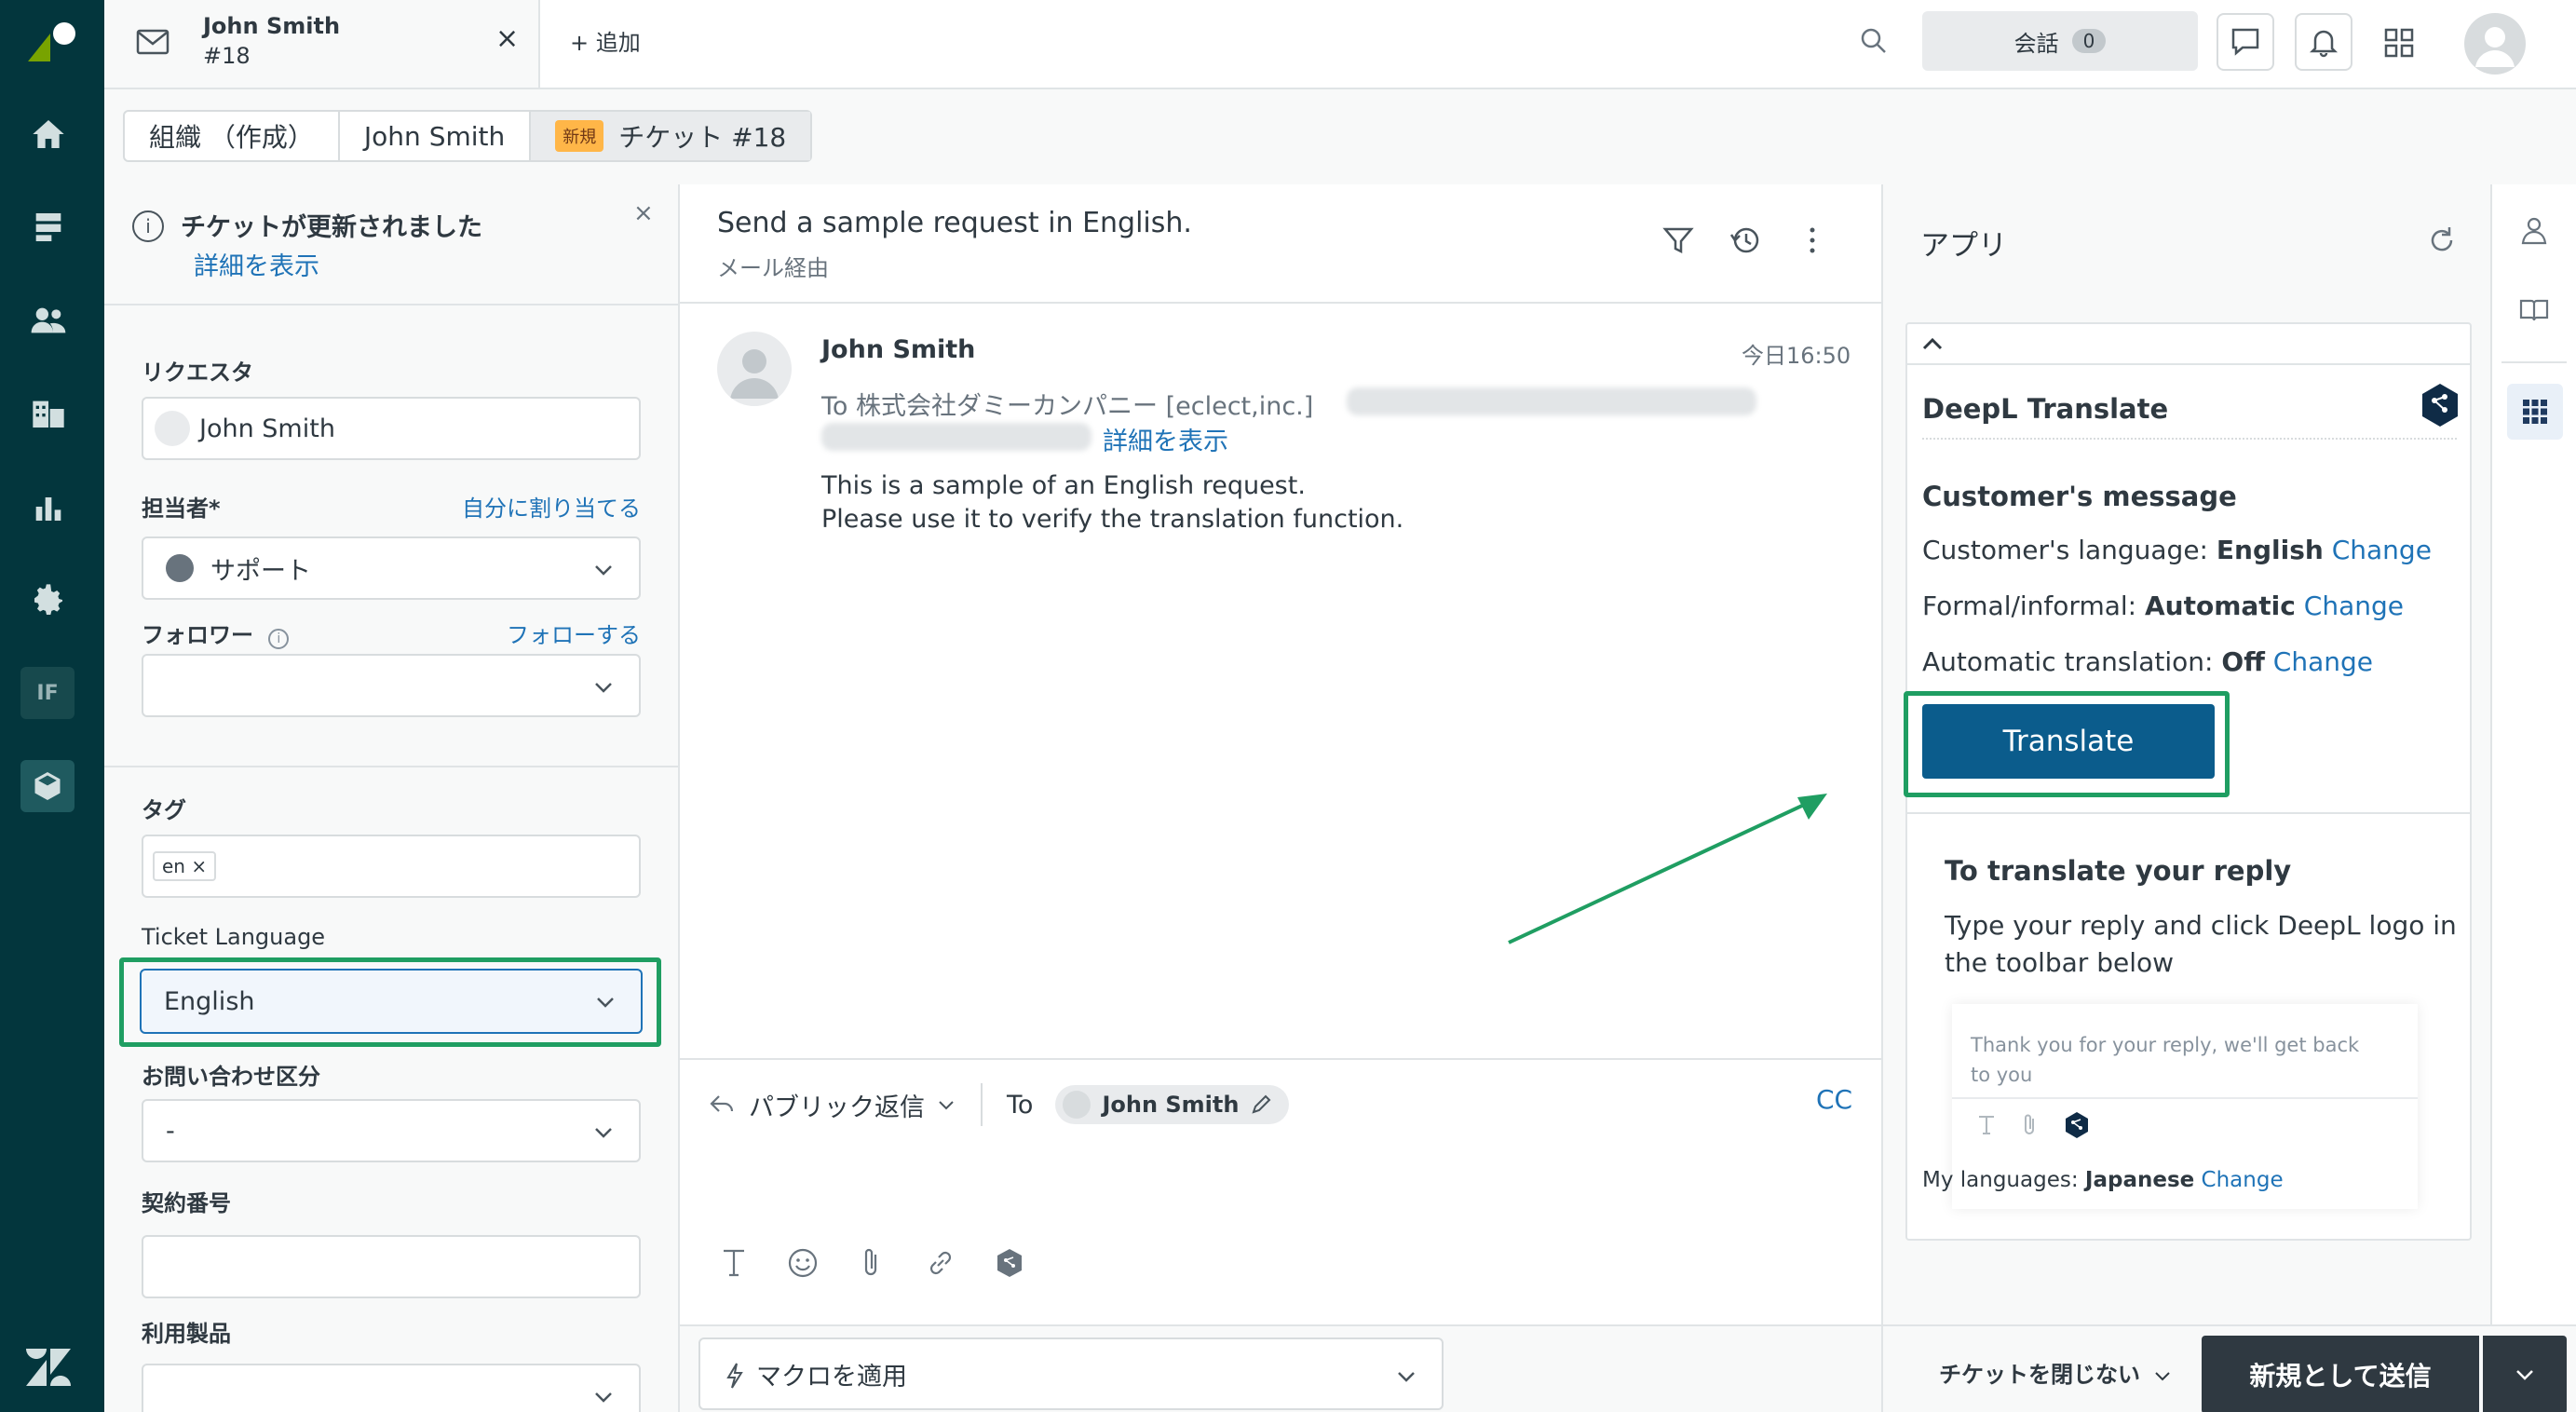 Image resolution: width=2576 pixels, height=1412 pixels. I want to click on change-my-language-link: Change, so click(2243, 1180).